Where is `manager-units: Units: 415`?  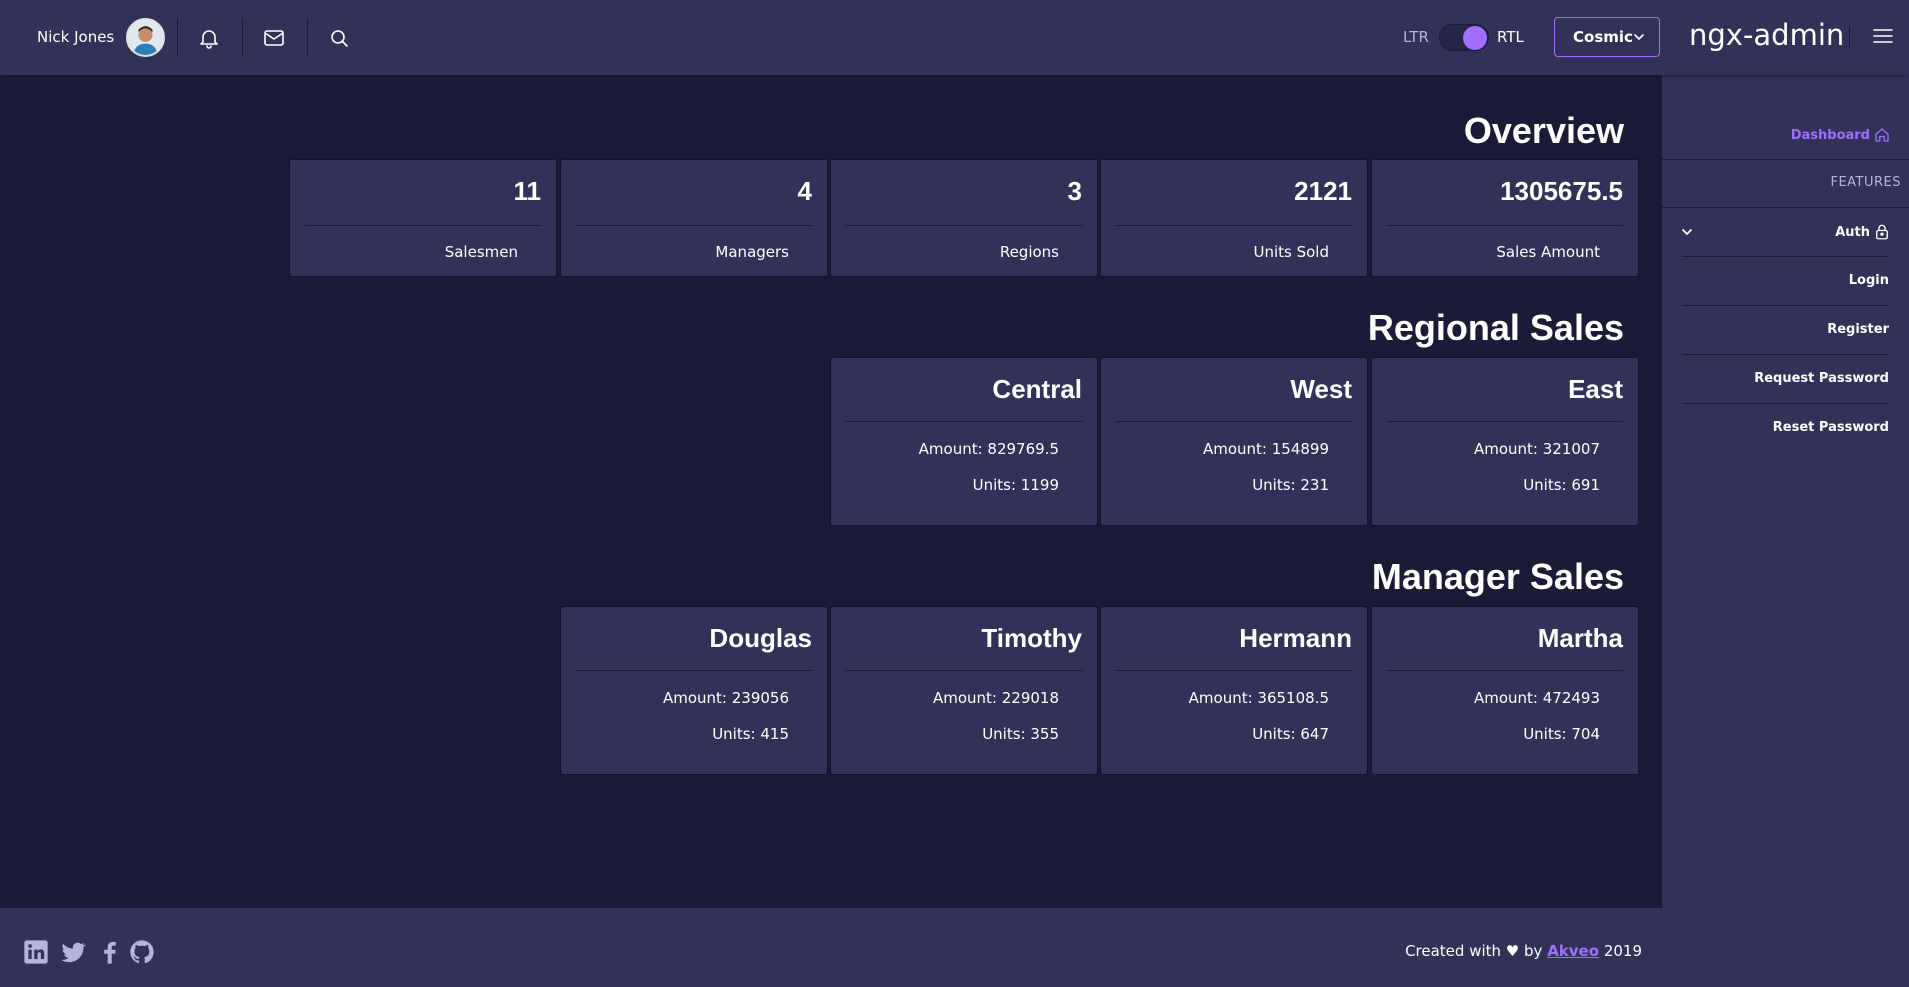 manager-units: Units: 415 is located at coordinates (750, 734).